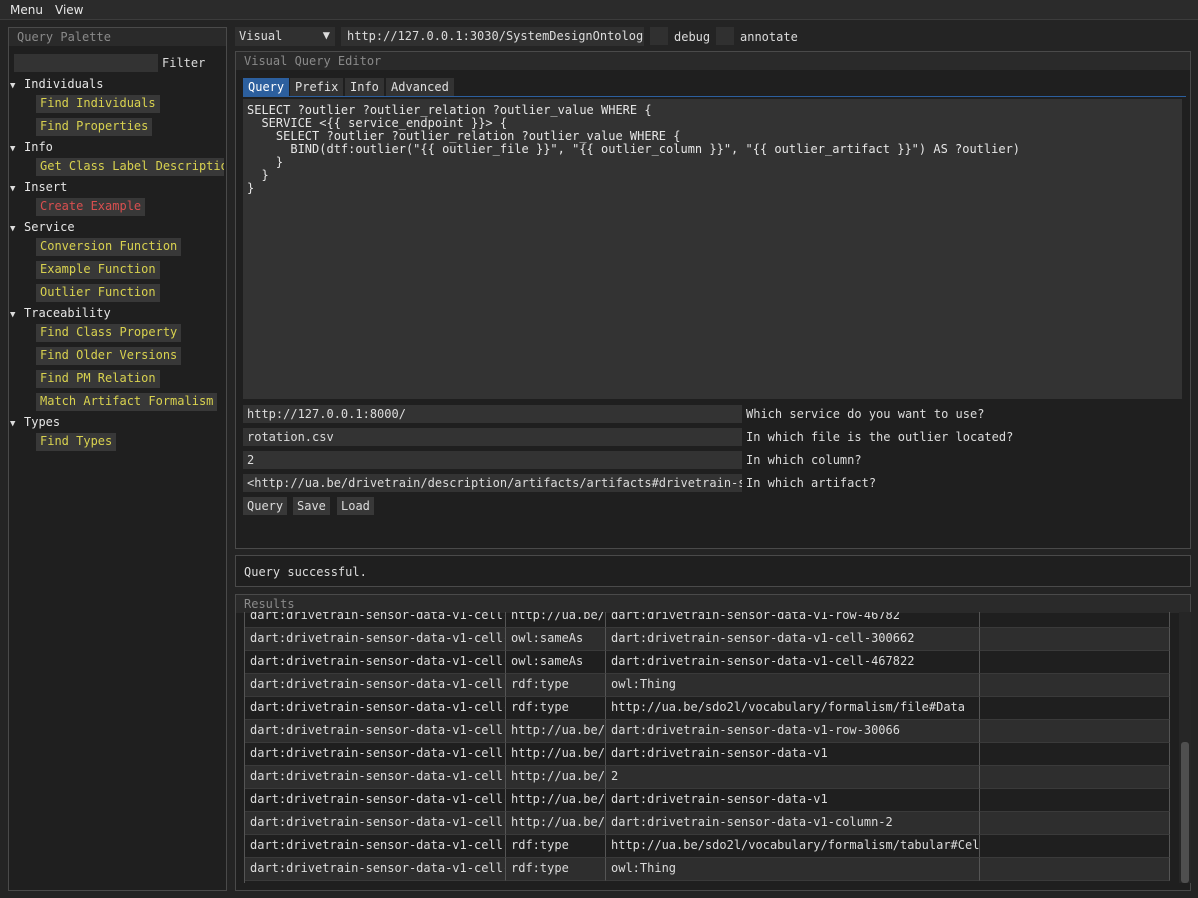 This screenshot has width=1198, height=898. What do you see at coordinates (76, 442) in the screenshot?
I see `find-types-button: Find Types` at bounding box center [76, 442].